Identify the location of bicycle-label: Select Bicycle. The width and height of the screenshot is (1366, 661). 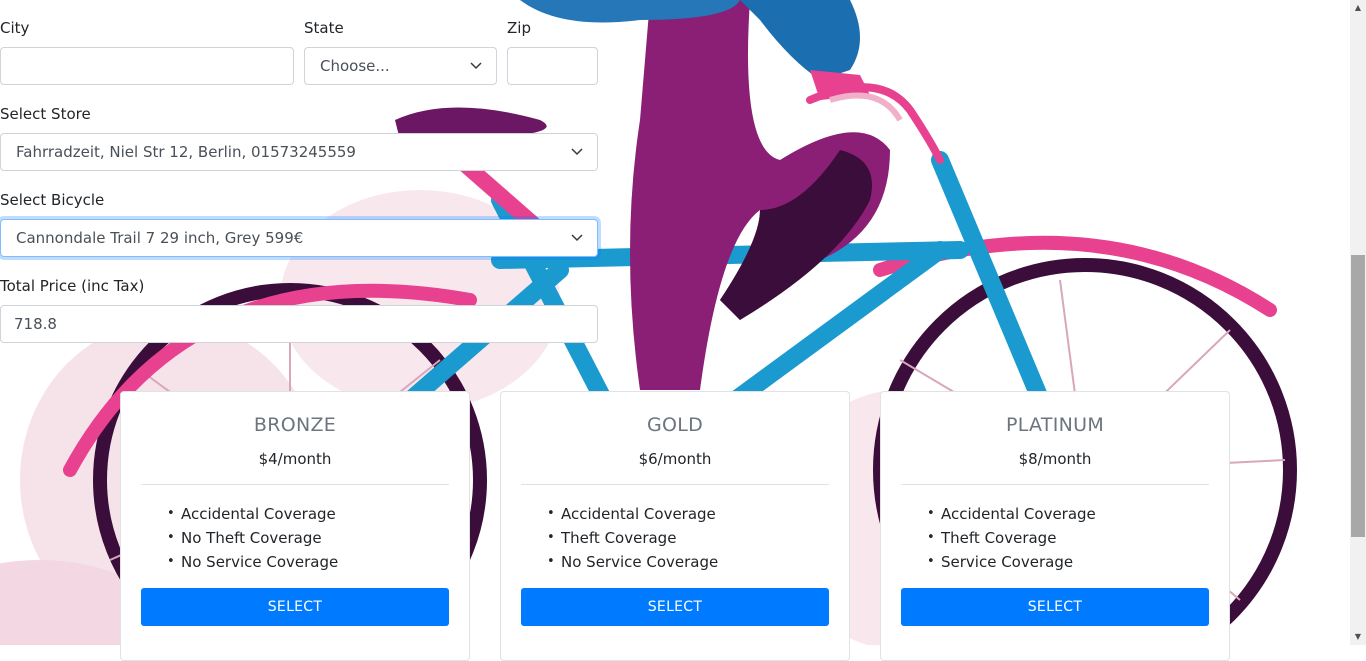
(52, 200).